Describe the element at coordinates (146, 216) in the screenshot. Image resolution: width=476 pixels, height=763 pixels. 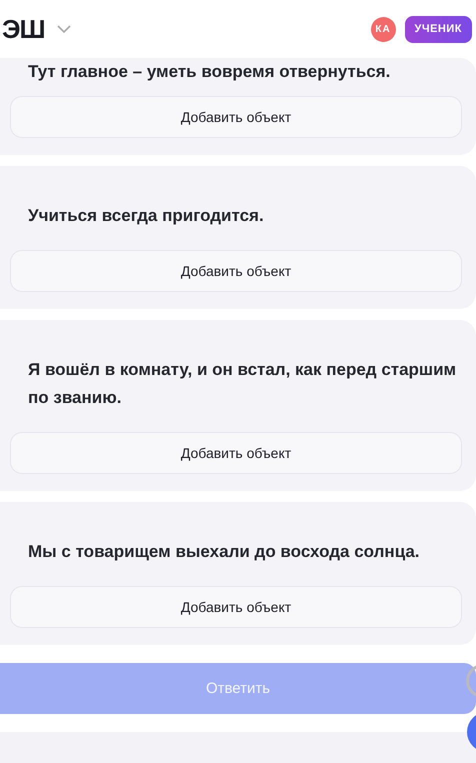
I see `sentence-text: Учиться всегда пригодится.` at that location.